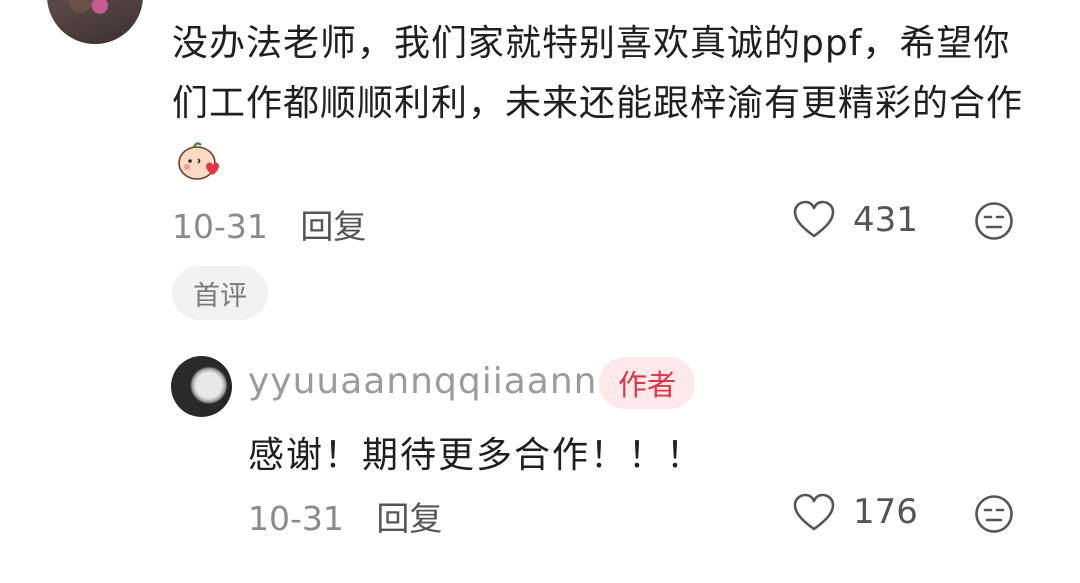  I want to click on commenter-avatar, so click(95, 22).